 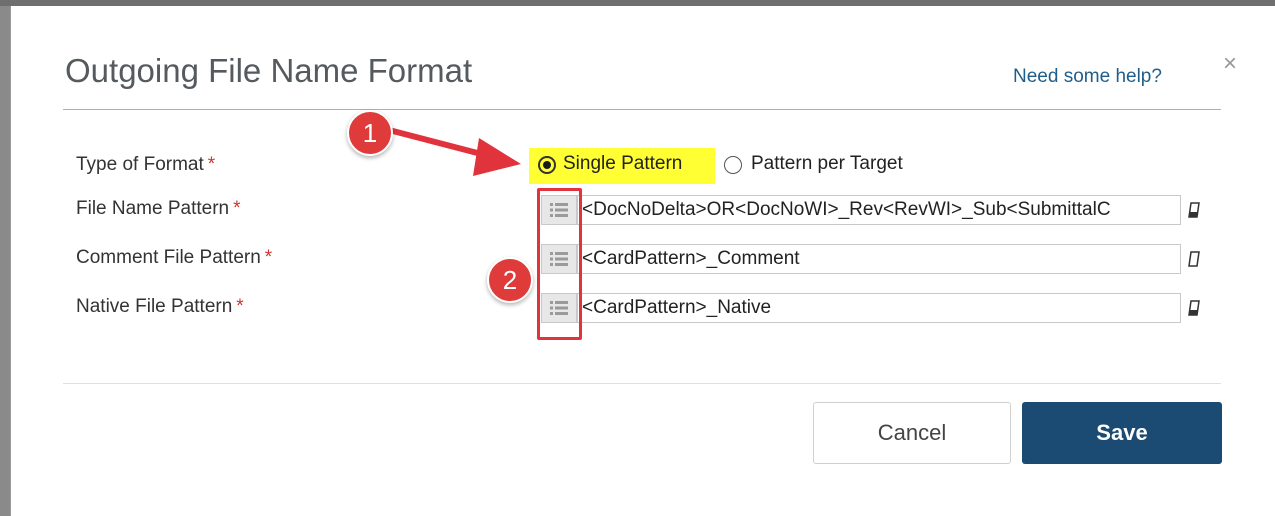 What do you see at coordinates (158, 208) in the screenshot?
I see `file-name-pattern-label: File Name Pattern *` at bounding box center [158, 208].